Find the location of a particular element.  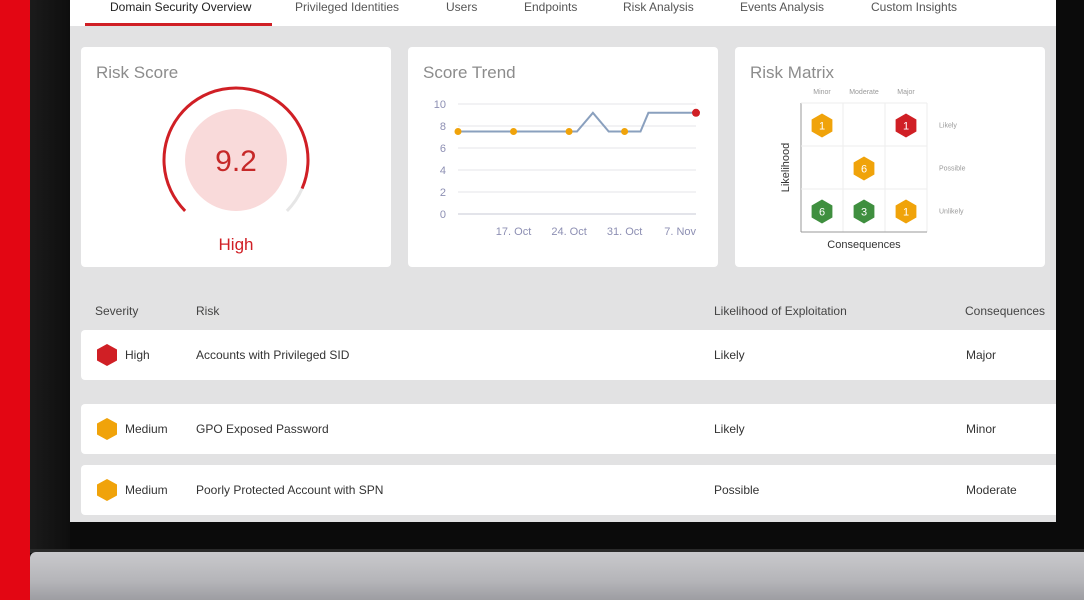

header-risk: Risk is located at coordinates (207, 311).